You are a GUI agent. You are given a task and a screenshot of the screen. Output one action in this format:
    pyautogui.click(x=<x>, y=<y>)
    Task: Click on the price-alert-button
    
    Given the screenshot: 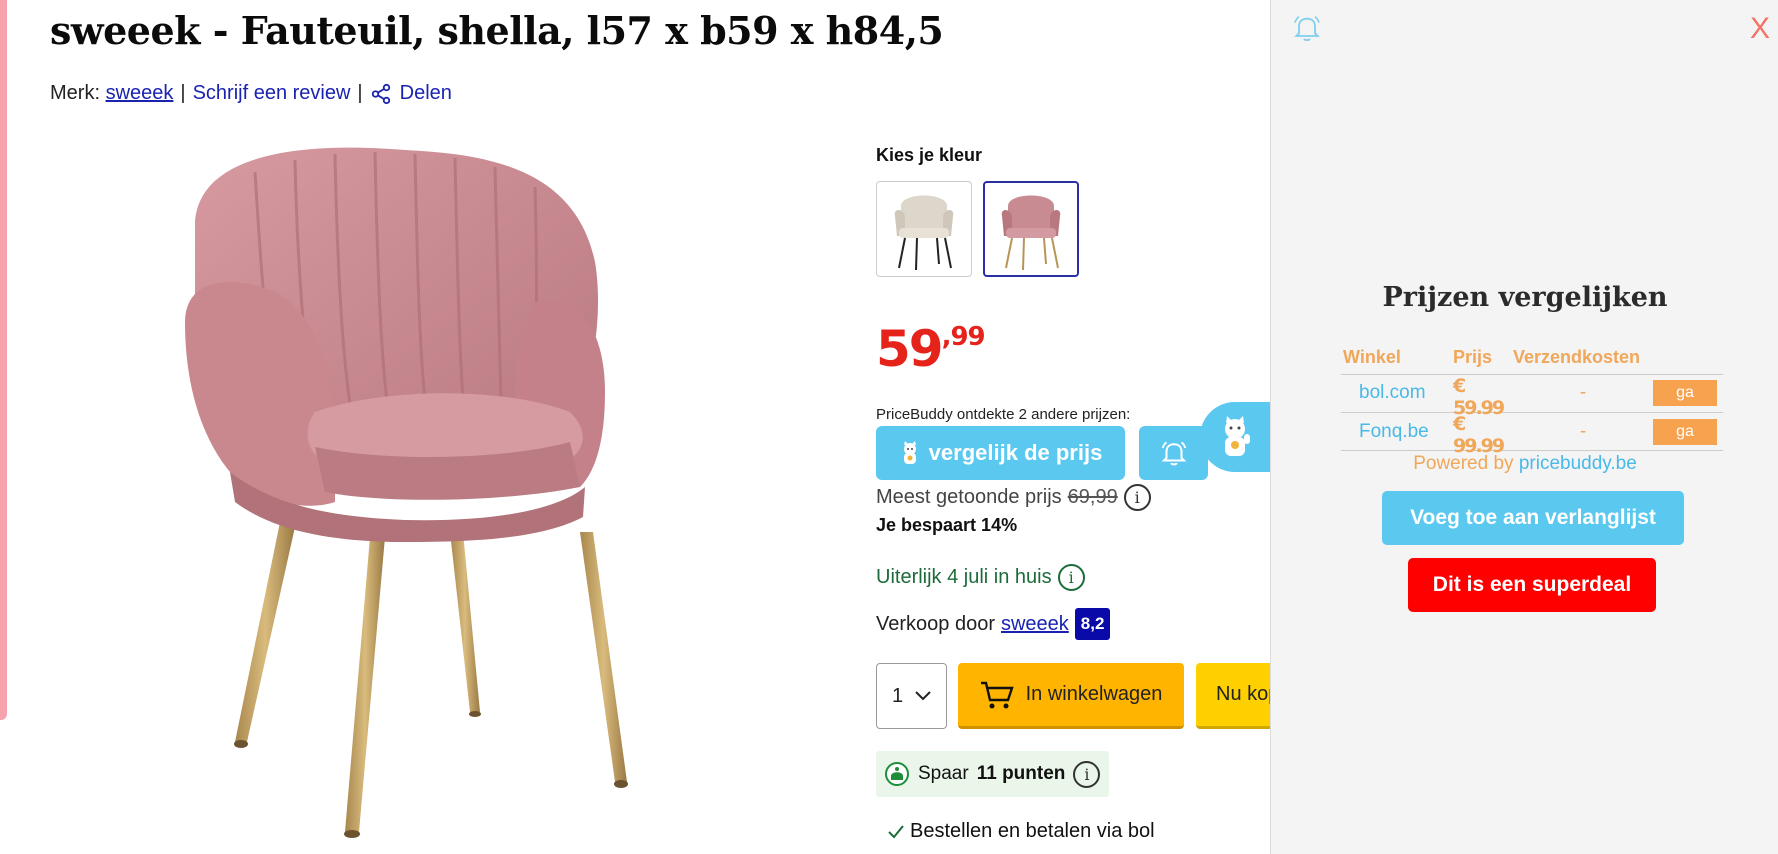 What is the action you would take?
    pyautogui.click(x=1173, y=453)
    